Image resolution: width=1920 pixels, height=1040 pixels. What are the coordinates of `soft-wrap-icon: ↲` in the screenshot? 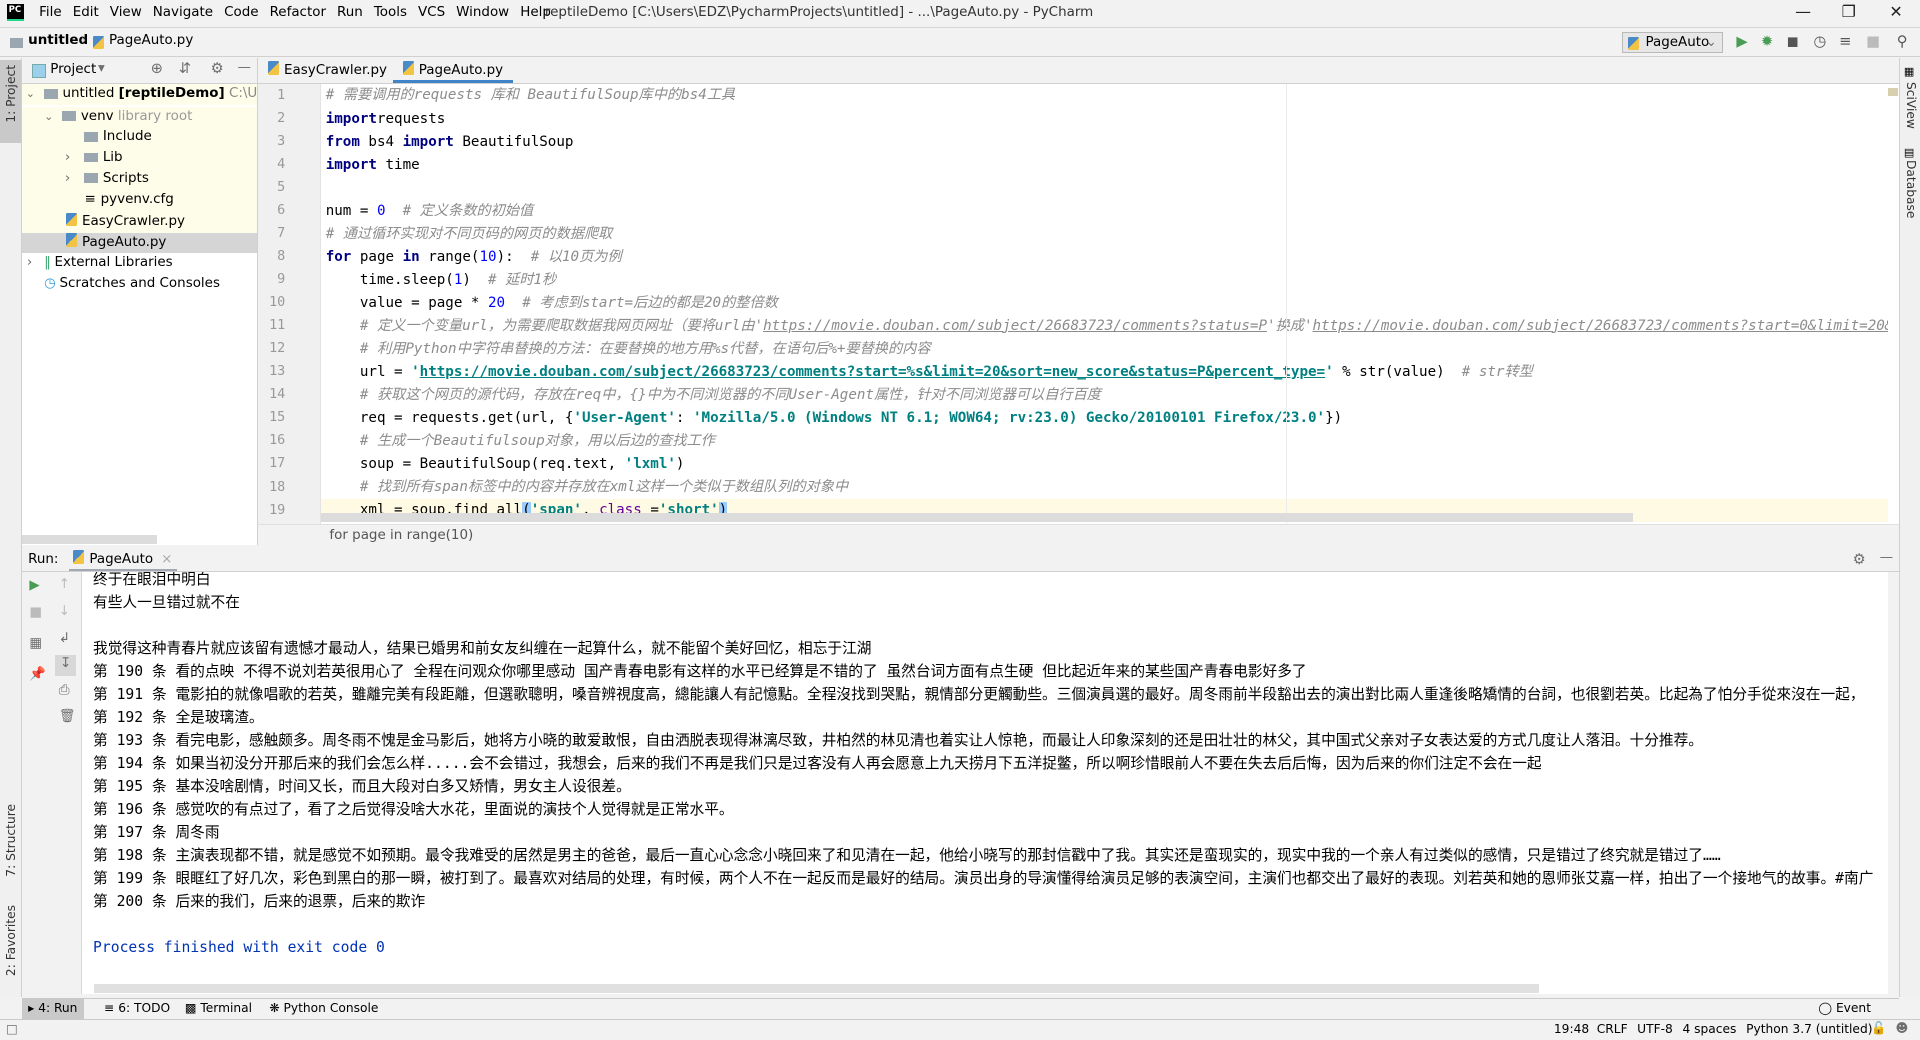 It's located at (64, 638).